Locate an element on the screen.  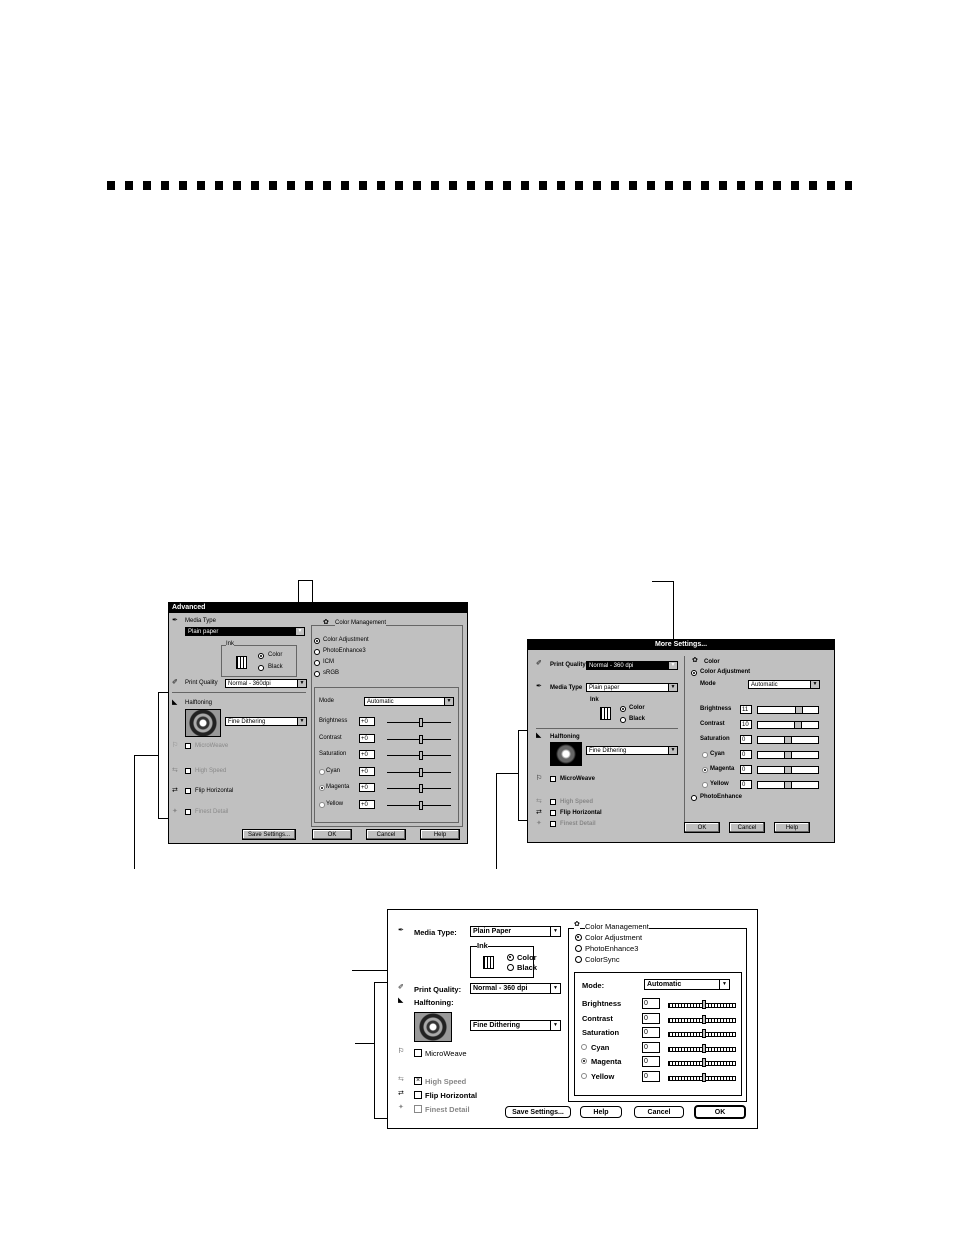
slider-value-field: 11 is located at coordinates (746, 709).